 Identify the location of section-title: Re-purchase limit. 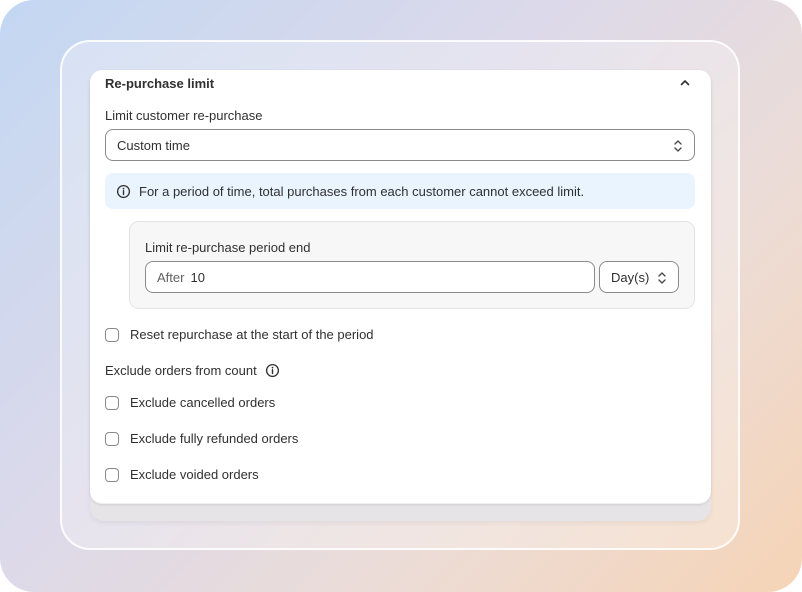
(160, 83).